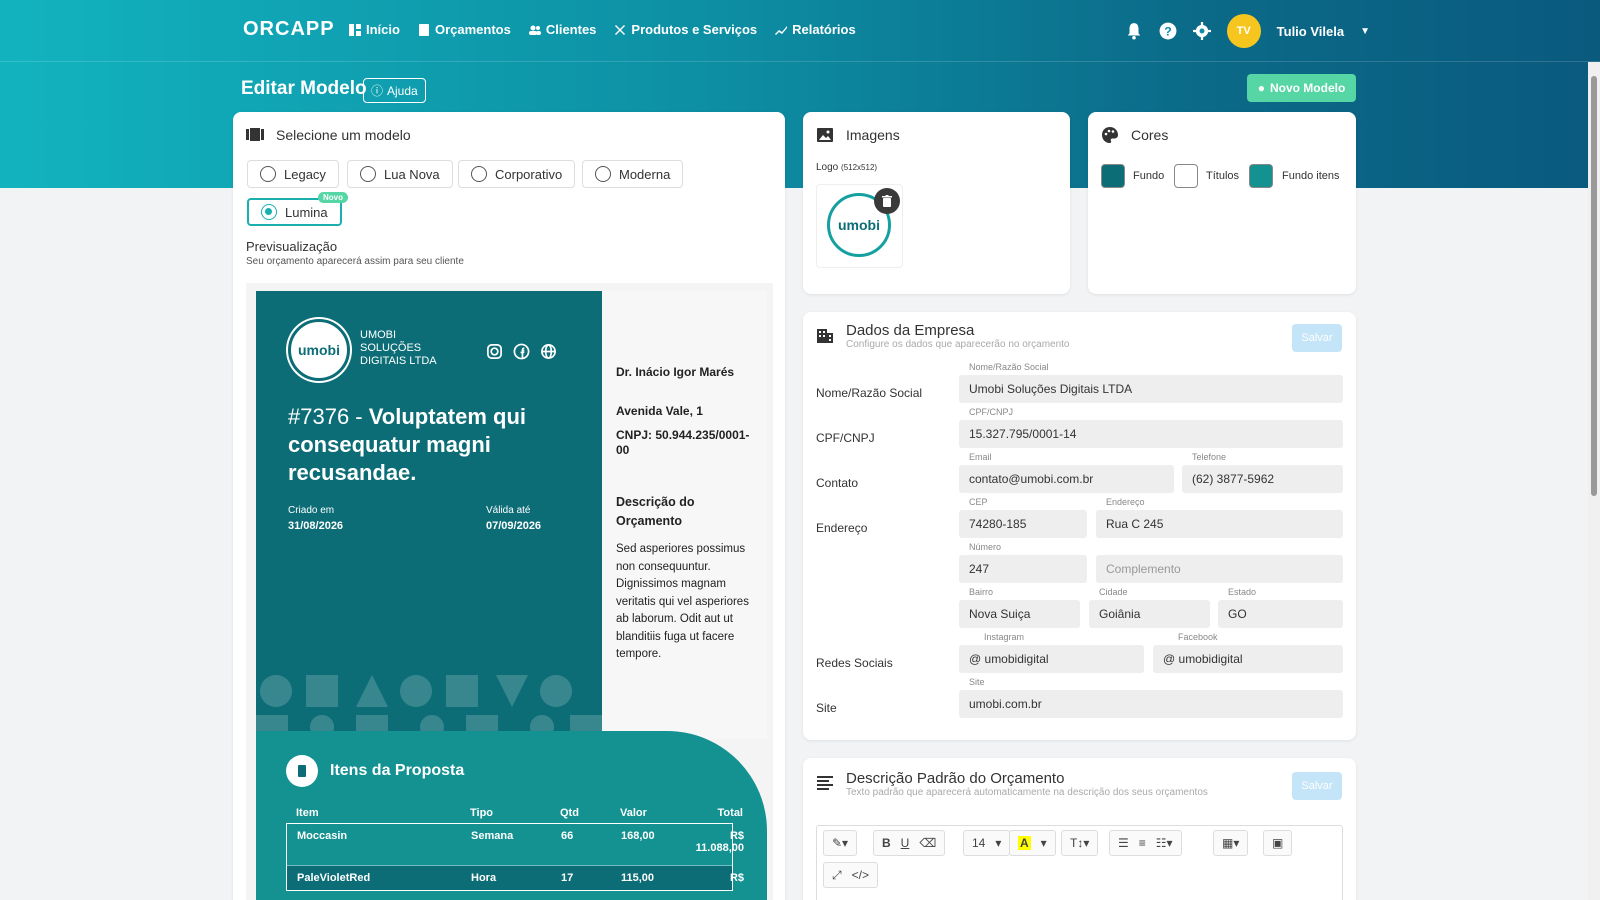 The height and width of the screenshot is (900, 1600). Describe the element at coordinates (1168, 31) in the screenshot. I see `help-circle-icon: ?` at that location.